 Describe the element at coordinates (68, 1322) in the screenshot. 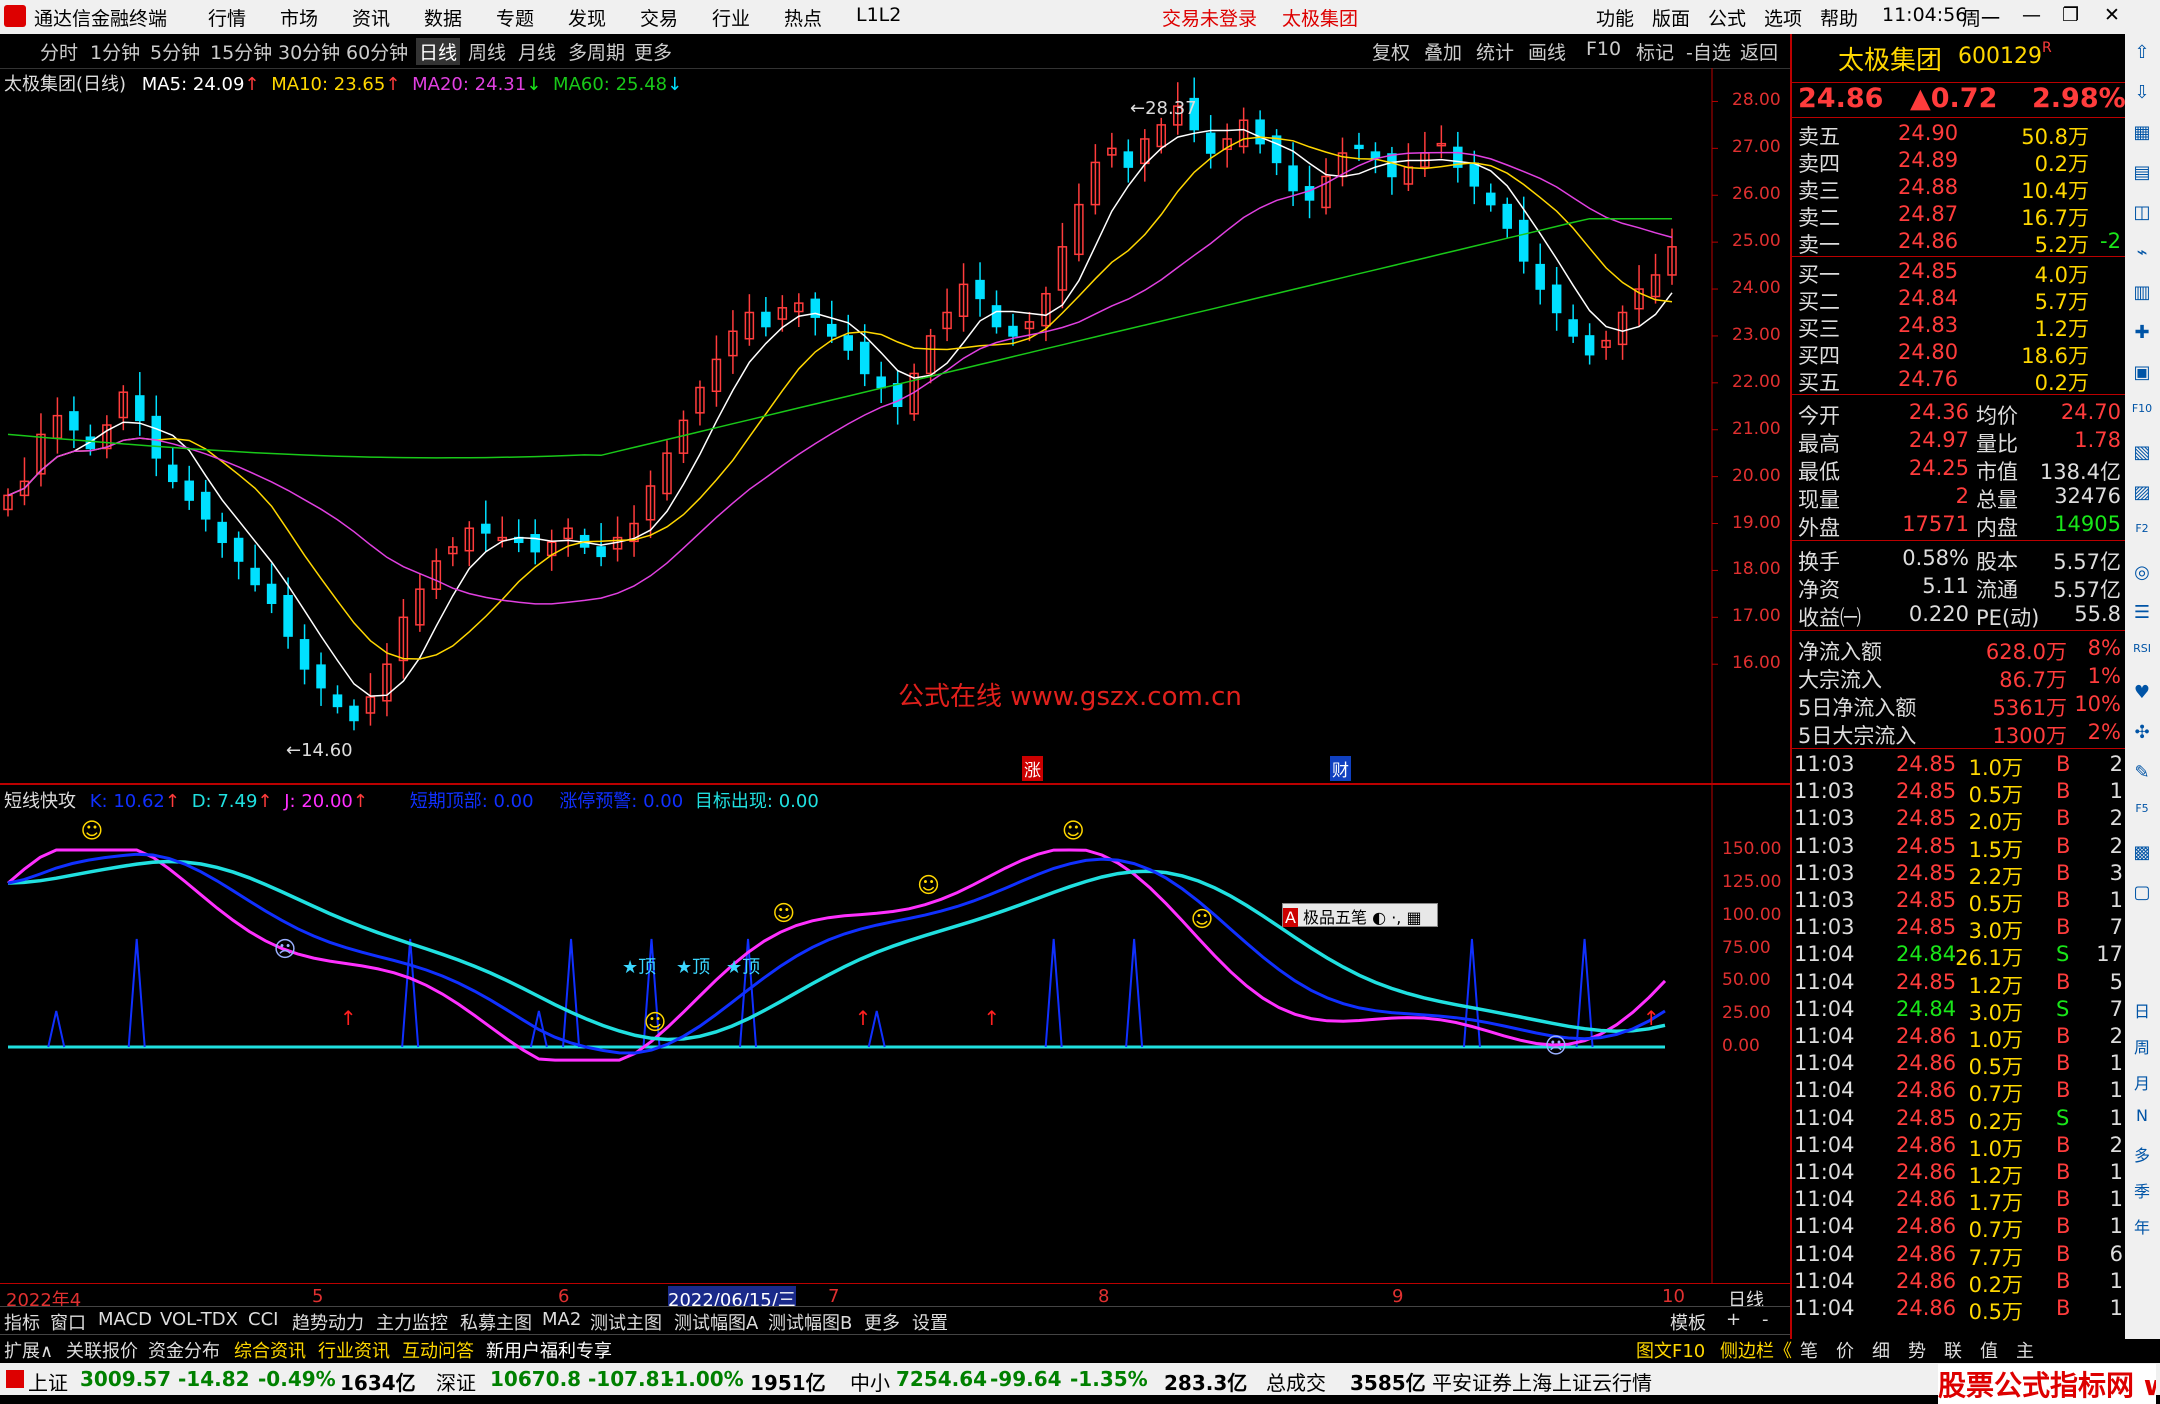

I see `tab-chuangkou: 窗口` at that location.